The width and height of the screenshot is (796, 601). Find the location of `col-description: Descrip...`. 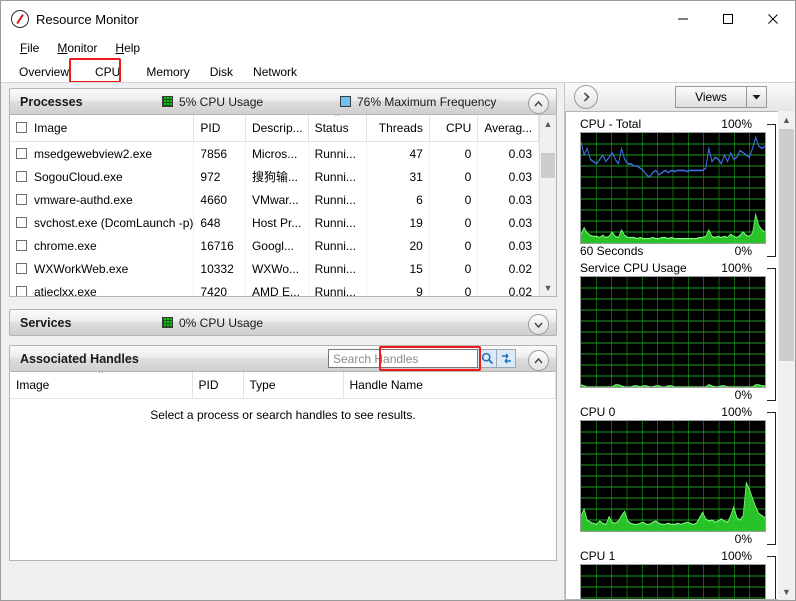

col-description: Descrip... is located at coordinates (277, 128).